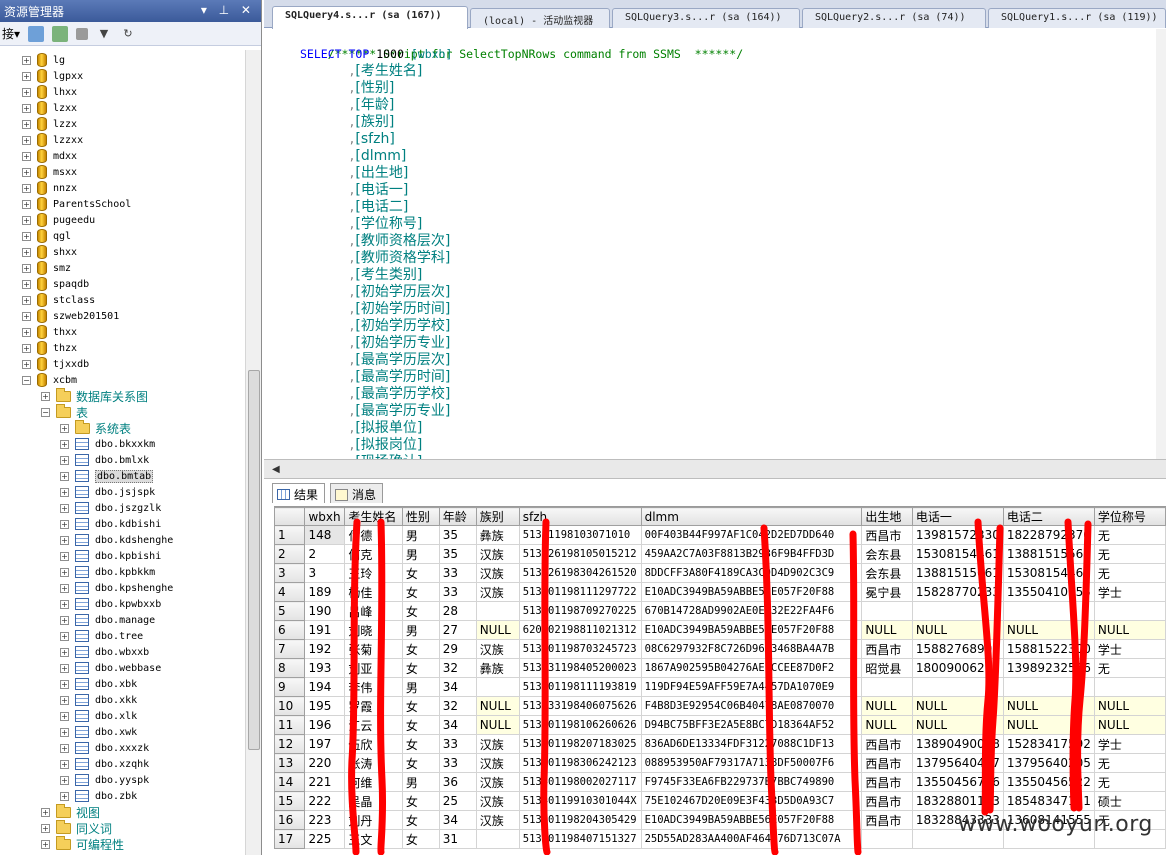 This screenshot has height=855, width=1166. Describe the element at coordinates (70, 811) in the screenshot. I see `tree-folder-views: + 视图` at that location.